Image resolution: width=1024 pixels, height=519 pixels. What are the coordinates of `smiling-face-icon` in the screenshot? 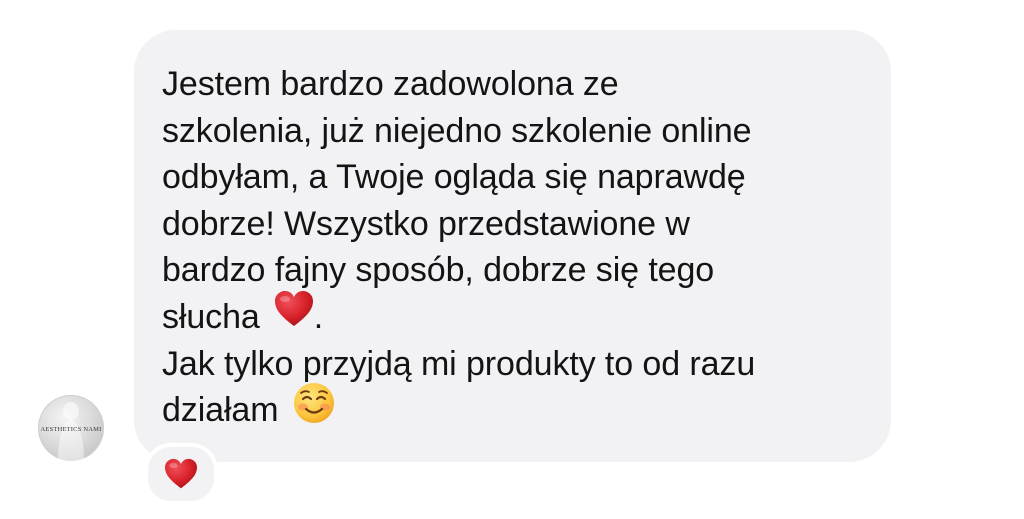 It's located at (314, 409).